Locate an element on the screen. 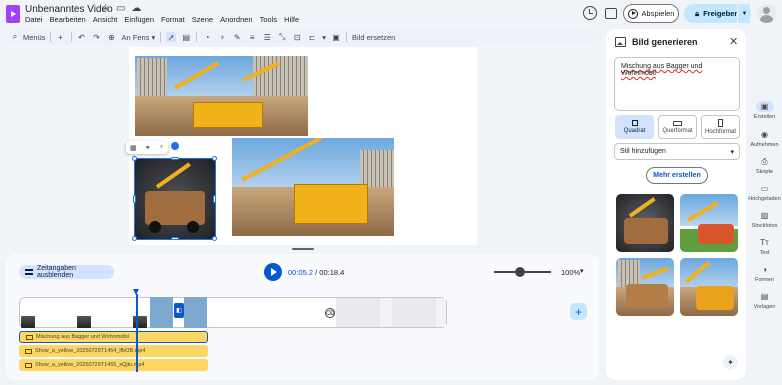 The height and width of the screenshot is (385, 782). rail-text: Tт Text is located at coordinates (764, 246).